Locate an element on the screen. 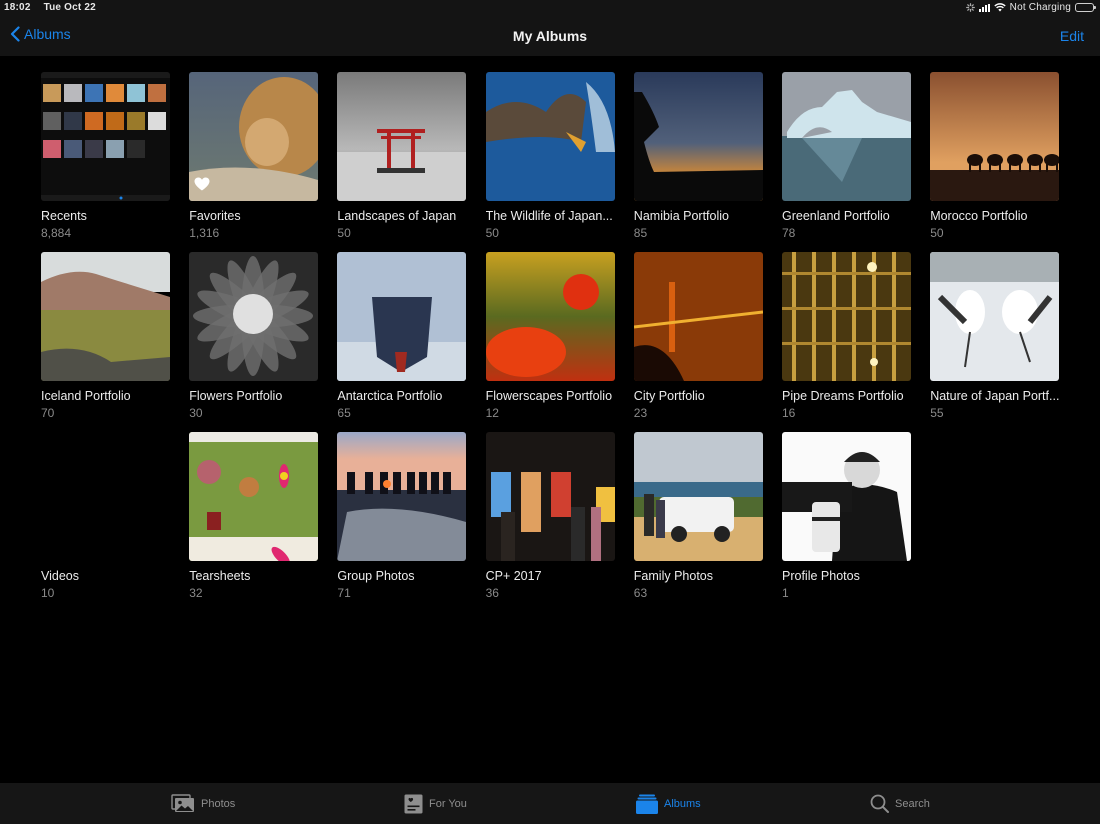 This screenshot has height=824, width=1100. album-name: Recents is located at coordinates (64, 216).